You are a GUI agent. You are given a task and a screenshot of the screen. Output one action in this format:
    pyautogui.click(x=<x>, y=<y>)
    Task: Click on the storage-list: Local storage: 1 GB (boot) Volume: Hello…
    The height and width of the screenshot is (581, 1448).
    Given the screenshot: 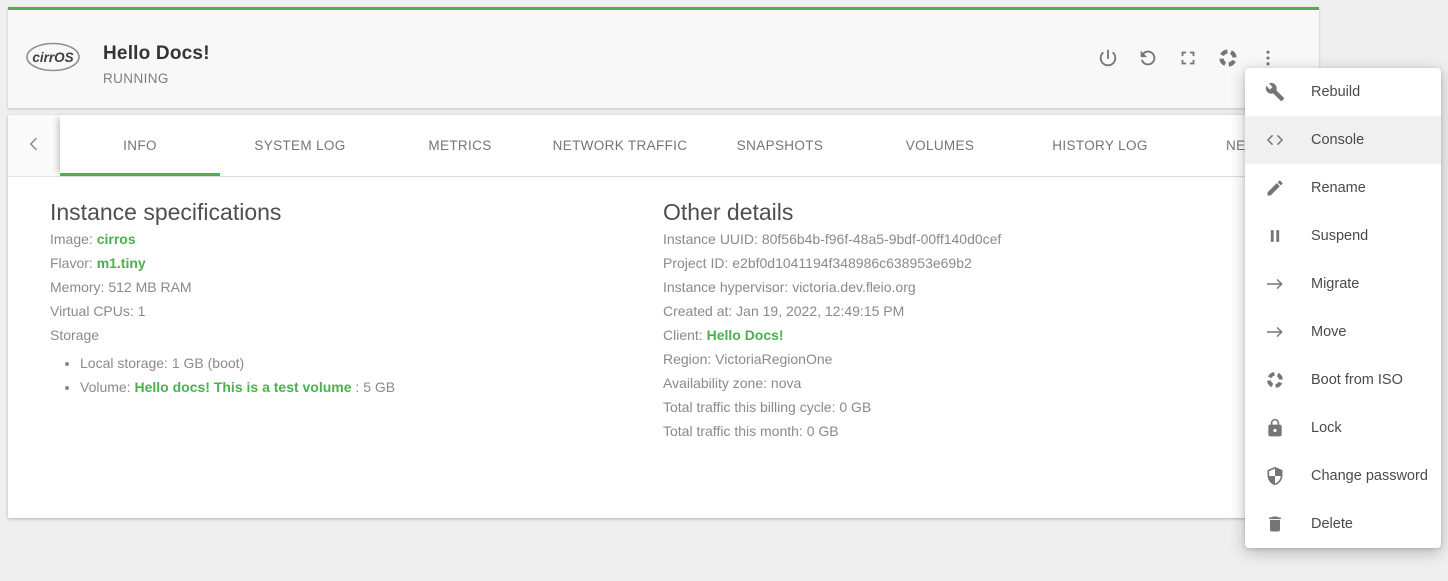 What is the action you would take?
    pyautogui.click(x=356, y=375)
    